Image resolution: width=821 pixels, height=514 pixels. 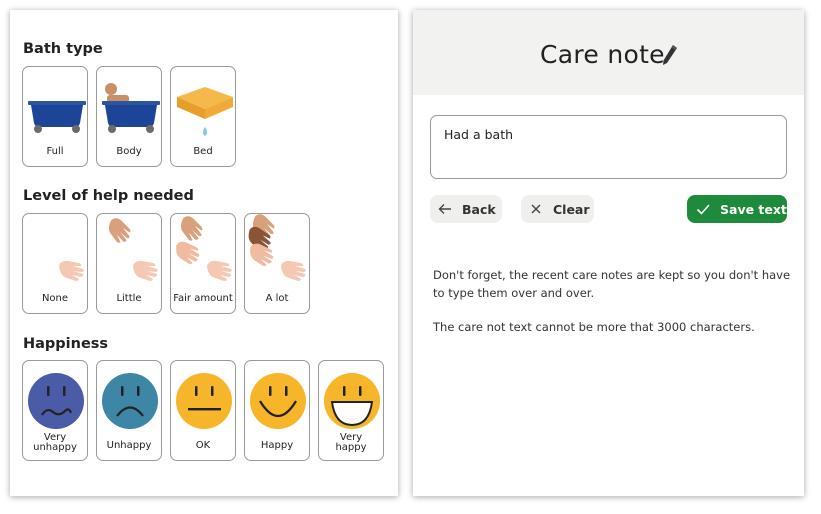 I want to click on bath-type-bed-label: Bed, so click(x=203, y=151).